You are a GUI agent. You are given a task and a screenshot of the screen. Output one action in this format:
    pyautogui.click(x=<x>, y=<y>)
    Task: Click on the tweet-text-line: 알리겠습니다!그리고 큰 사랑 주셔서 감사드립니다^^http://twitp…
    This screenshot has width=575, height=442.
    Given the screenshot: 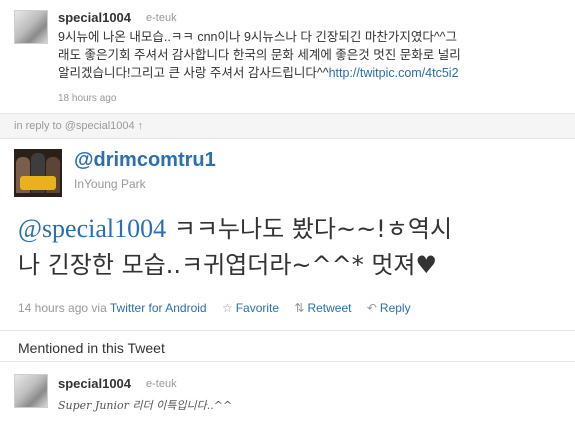 What is the action you would take?
    pyautogui.click(x=258, y=73)
    